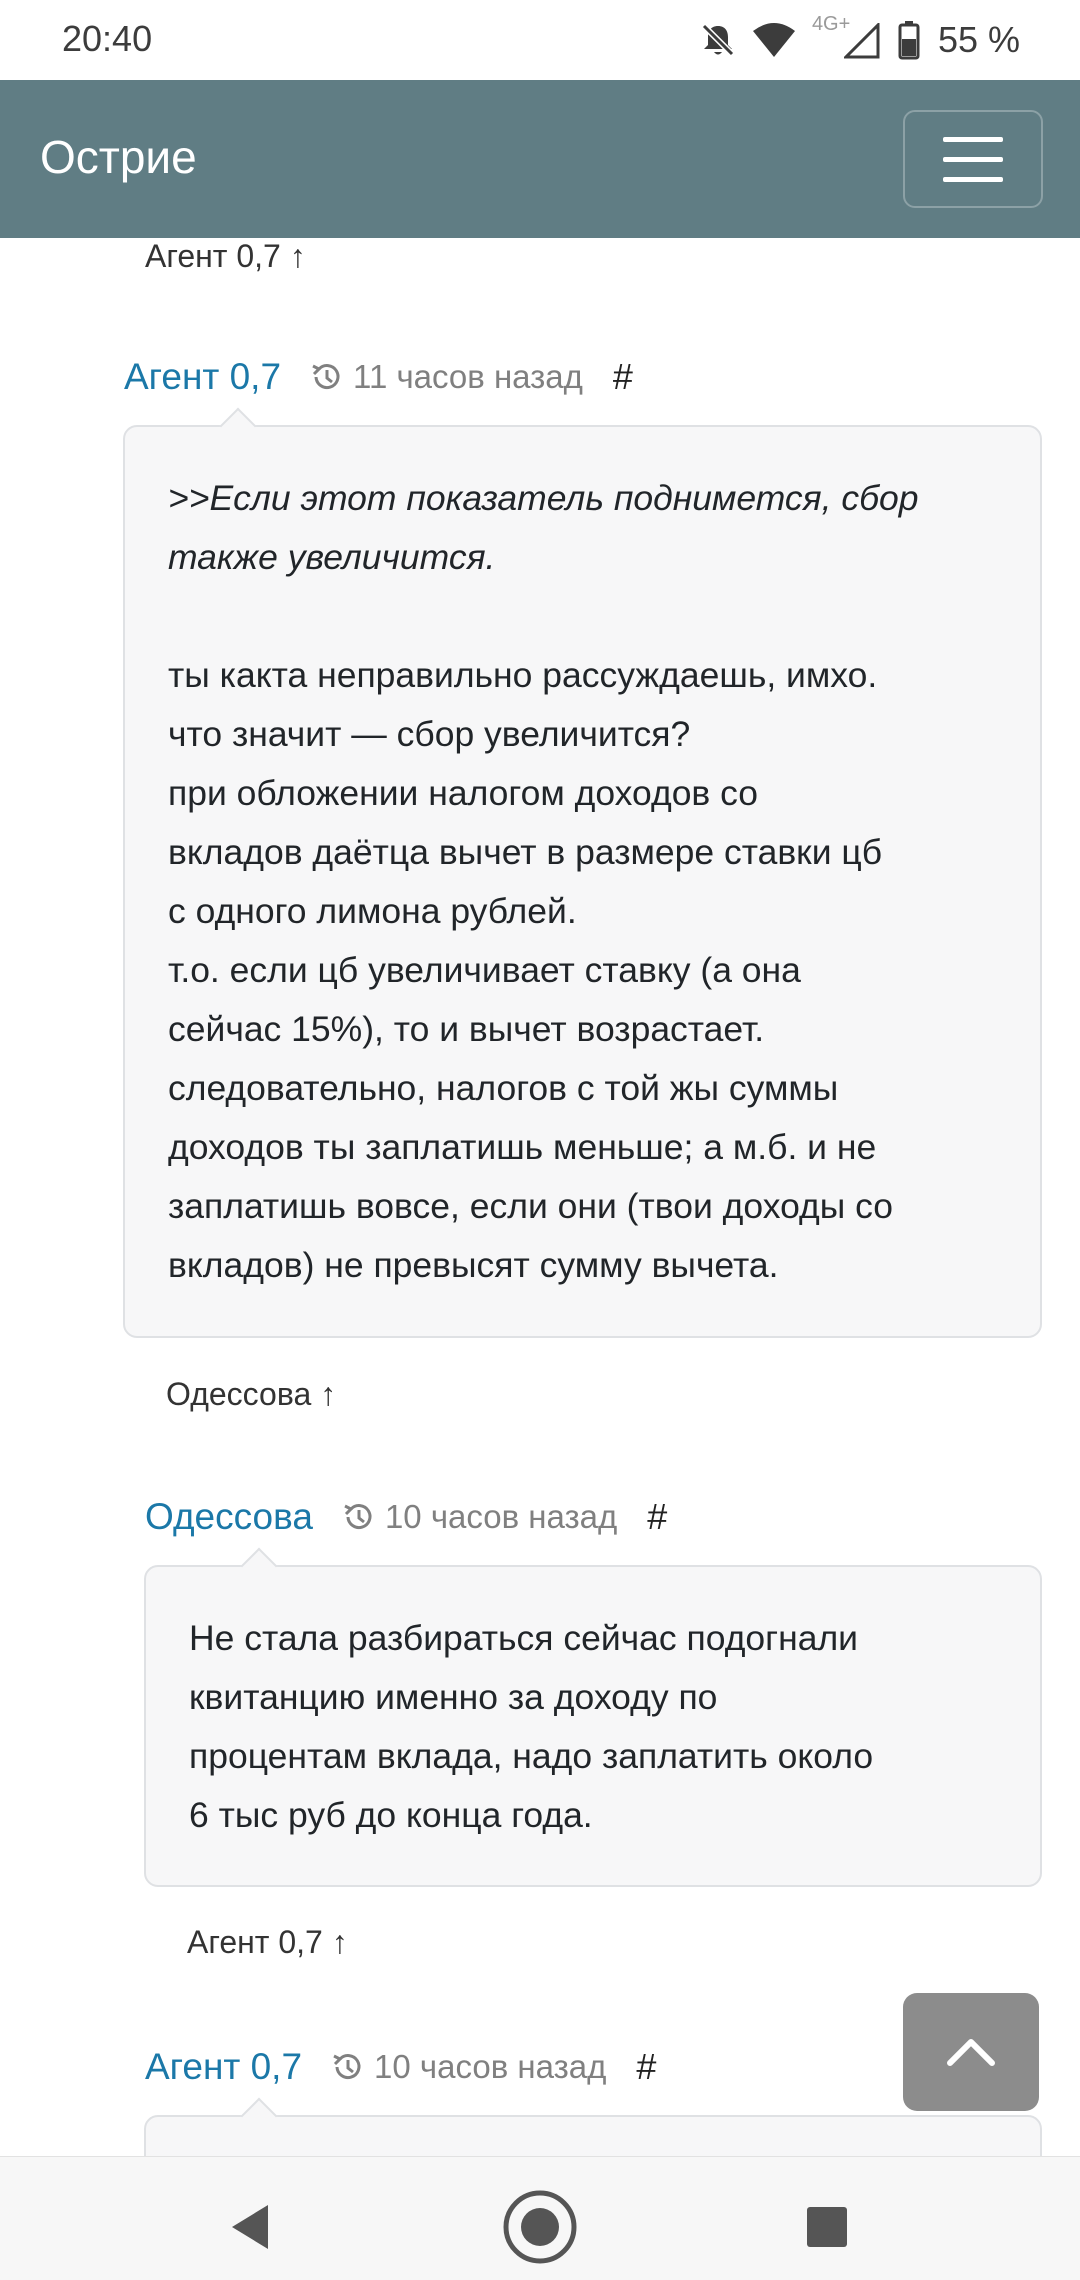 This screenshot has width=1080, height=2280. What do you see at coordinates (524, 1638) in the screenshot?
I see `text-line: Не стала разбираться сейчас подогнали` at bounding box center [524, 1638].